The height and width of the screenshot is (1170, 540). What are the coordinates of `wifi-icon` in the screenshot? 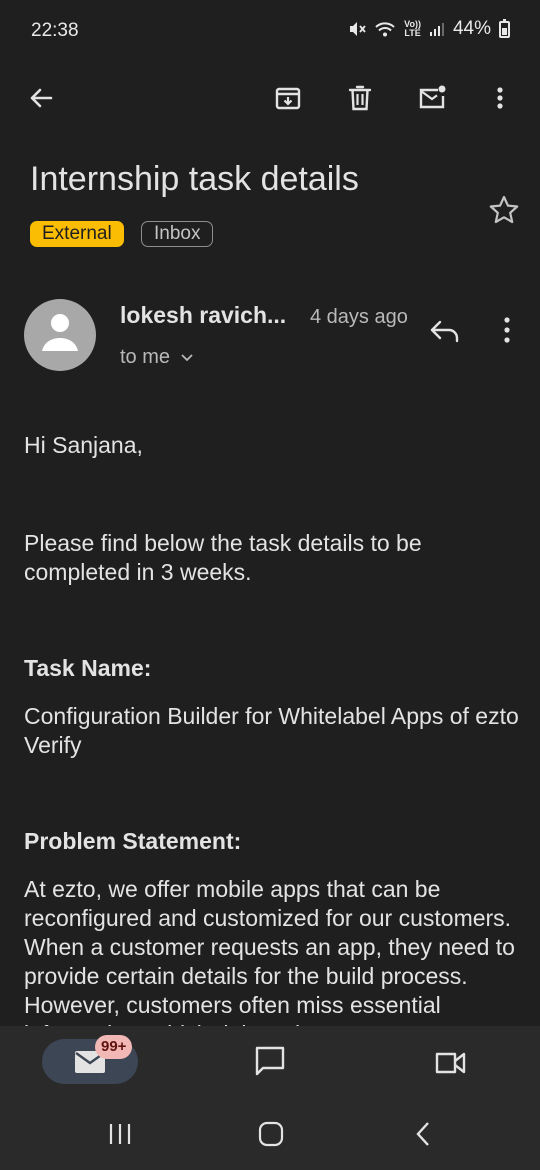 It's located at (385, 29).